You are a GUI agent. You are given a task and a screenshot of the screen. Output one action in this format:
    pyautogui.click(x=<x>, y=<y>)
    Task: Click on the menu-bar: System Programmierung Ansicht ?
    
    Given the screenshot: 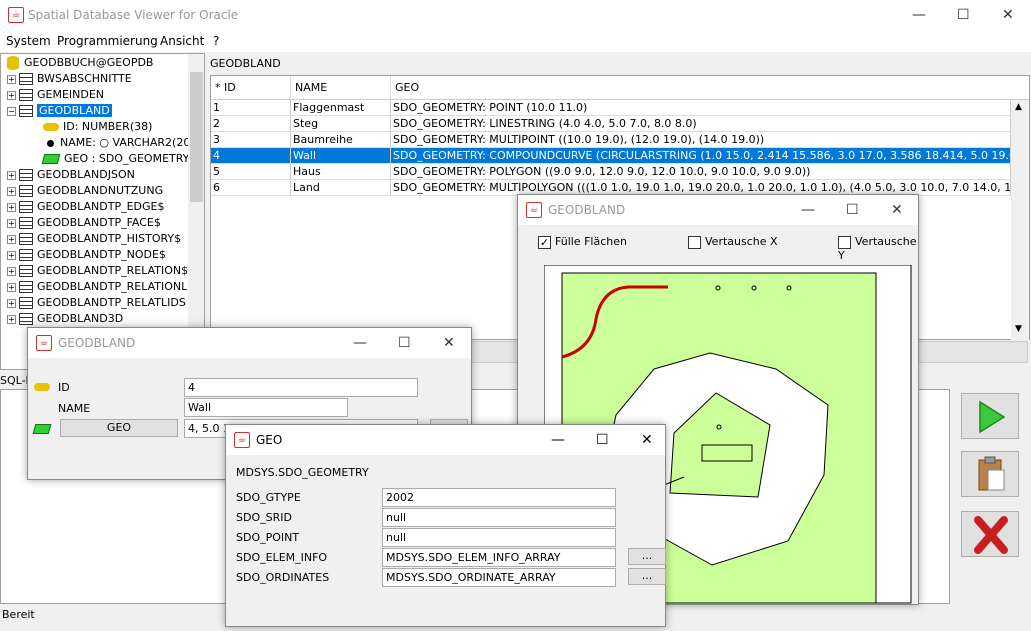 What is the action you would take?
    pyautogui.click(x=515, y=41)
    